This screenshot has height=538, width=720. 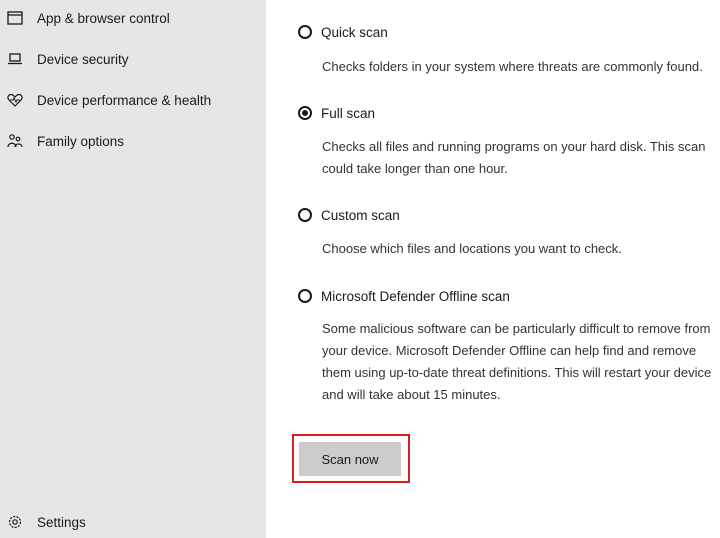 What do you see at coordinates (354, 32) in the screenshot?
I see `radio-label: Quick scan` at bounding box center [354, 32].